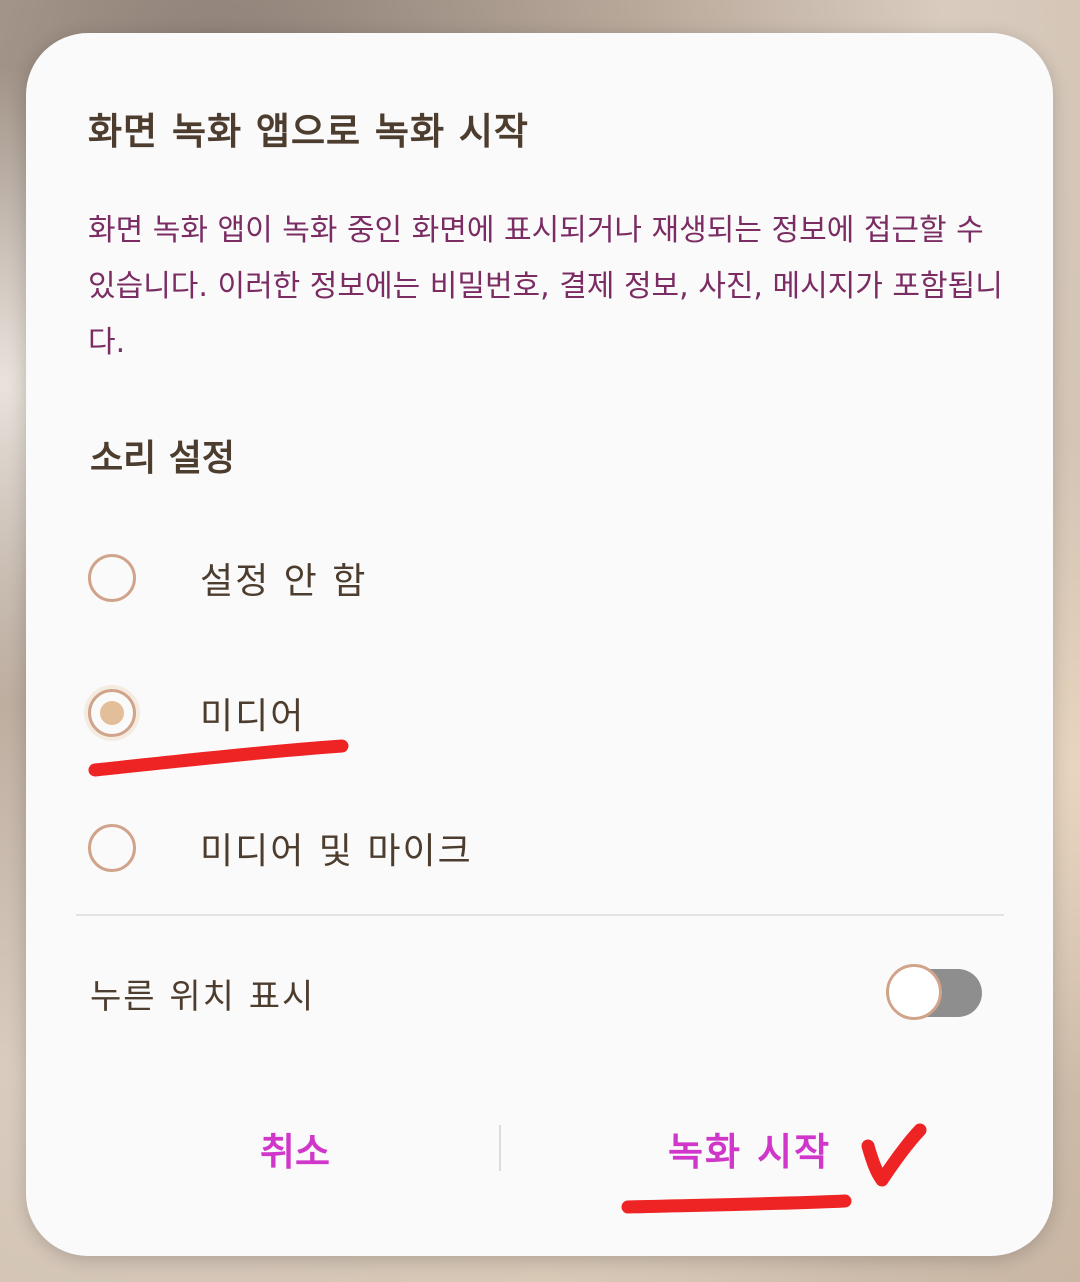  I want to click on sound-option-label: 미디어 및 마이크, so click(336, 851).